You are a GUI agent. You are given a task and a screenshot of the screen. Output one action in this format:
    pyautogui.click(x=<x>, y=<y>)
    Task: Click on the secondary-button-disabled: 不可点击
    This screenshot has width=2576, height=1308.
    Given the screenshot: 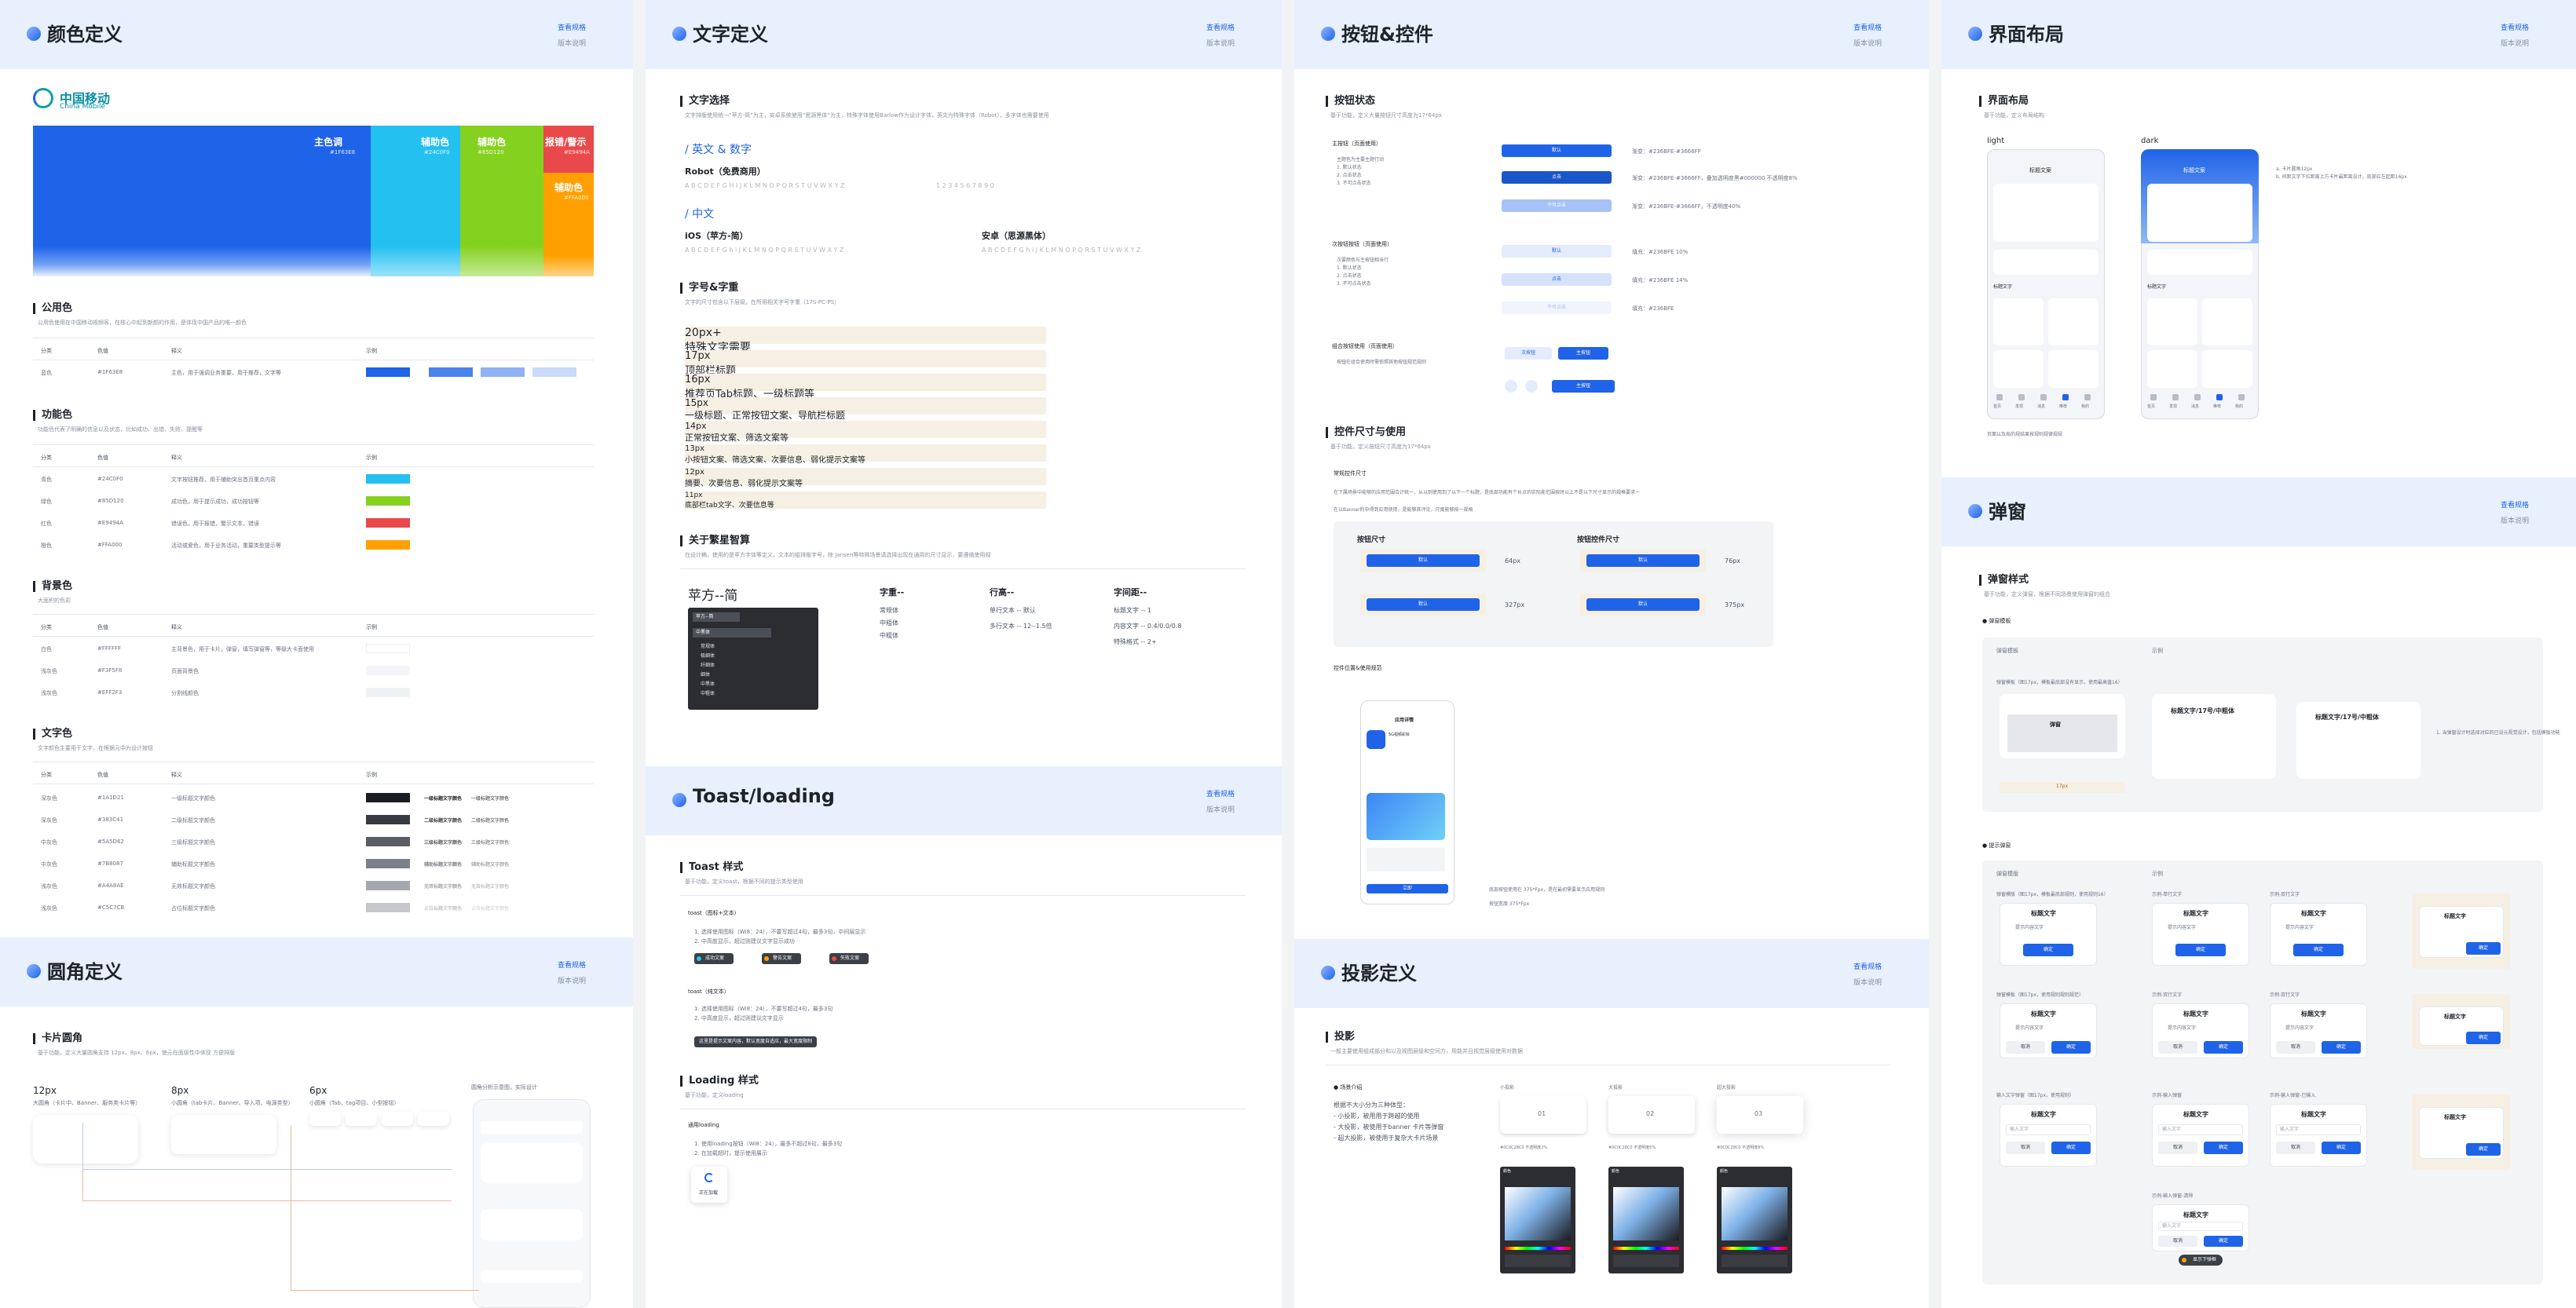 What is the action you would take?
    pyautogui.click(x=1557, y=307)
    